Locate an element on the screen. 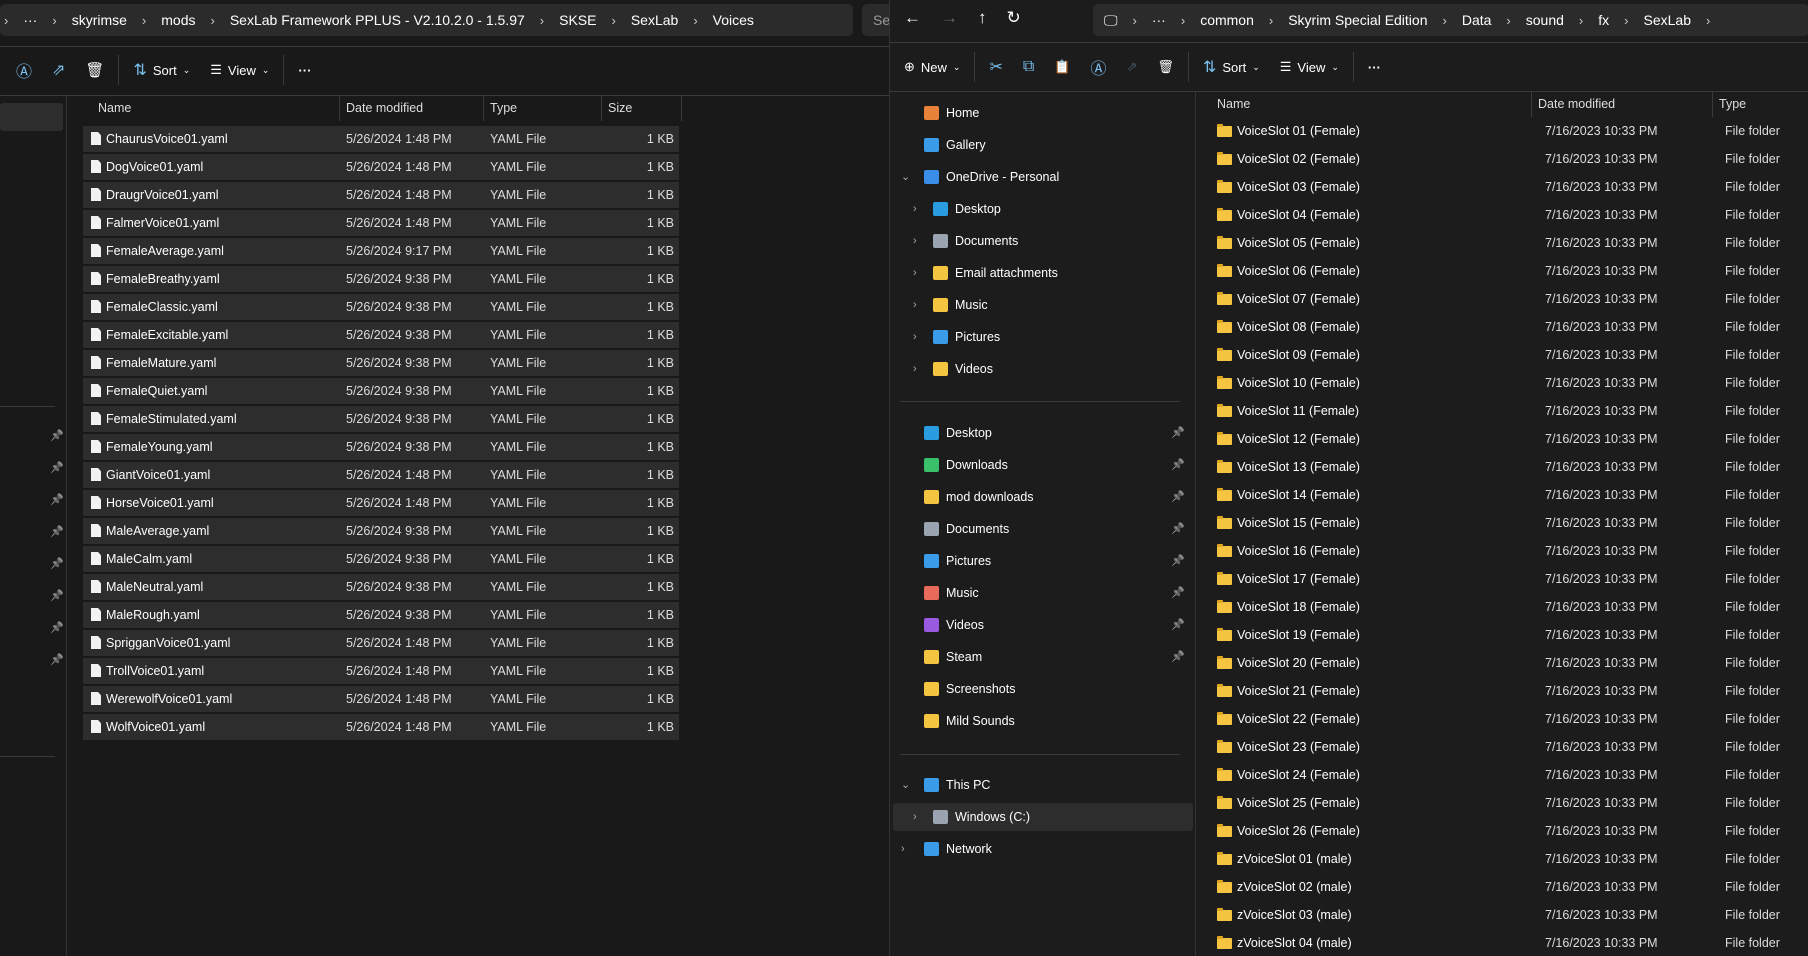  nav-item-steam: Steam 📌 is located at coordinates (1043, 657).